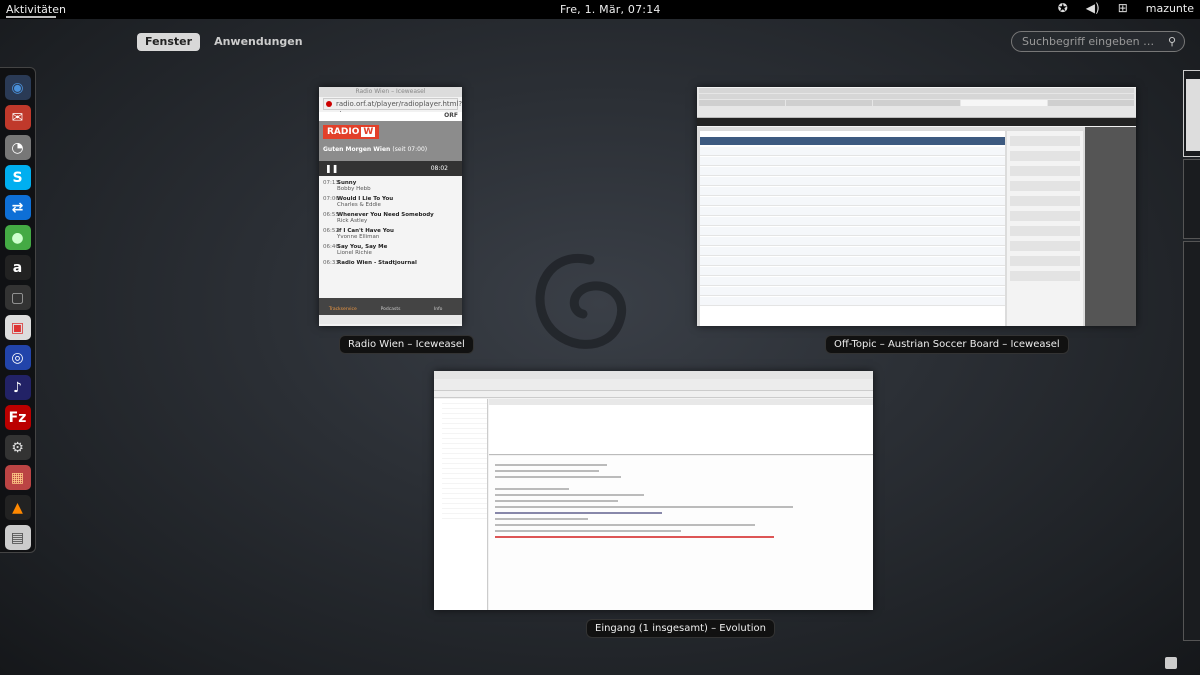 The width and height of the screenshot is (1200, 675). What do you see at coordinates (438, 306) in the screenshot?
I see `footer-info: Info` at bounding box center [438, 306].